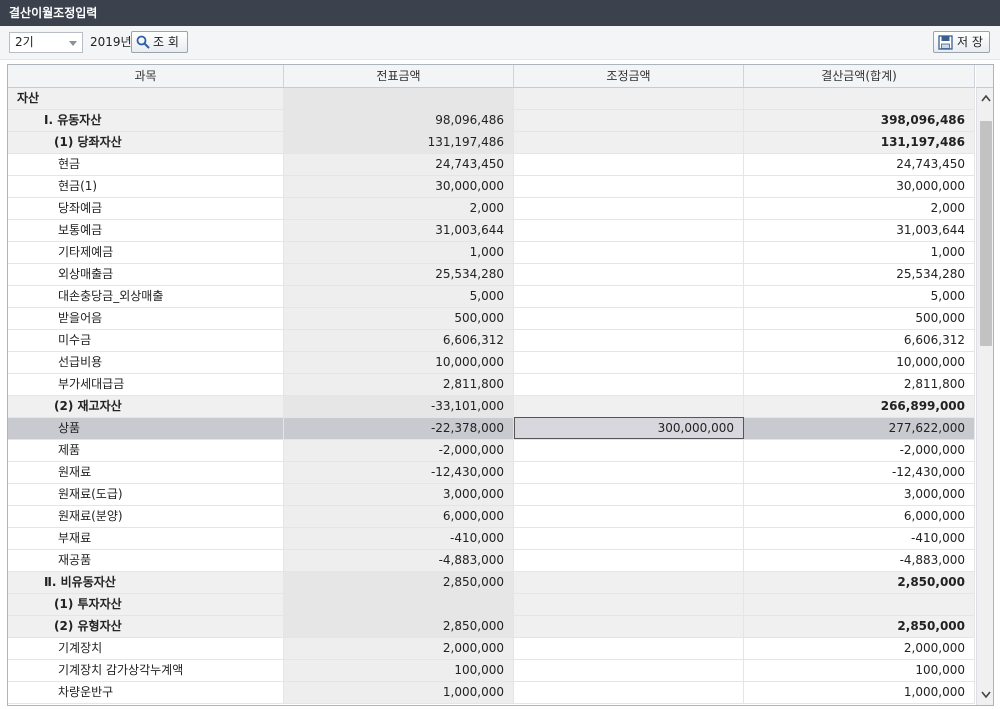 The height and width of the screenshot is (709, 1000). I want to click on slip-amount-cell: 24,743,450, so click(399, 164).